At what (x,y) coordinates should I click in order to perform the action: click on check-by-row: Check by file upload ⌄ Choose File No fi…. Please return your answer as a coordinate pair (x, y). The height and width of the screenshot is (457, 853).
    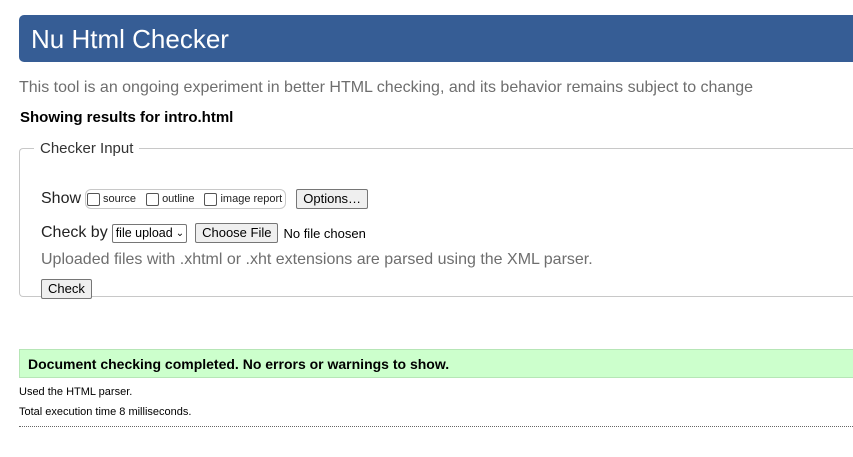
    Looking at the image, I should click on (203, 233).